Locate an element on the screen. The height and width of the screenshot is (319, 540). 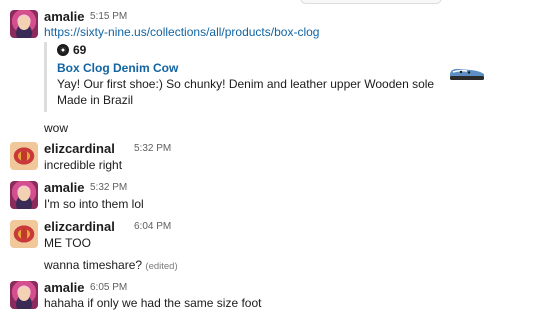
followup-text: wanna timeshare? is located at coordinates (93, 265).